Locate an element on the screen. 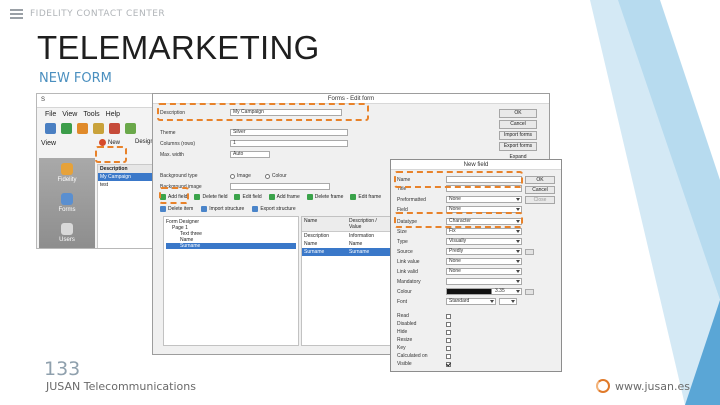  stop-icon is located at coordinates (114, 128).